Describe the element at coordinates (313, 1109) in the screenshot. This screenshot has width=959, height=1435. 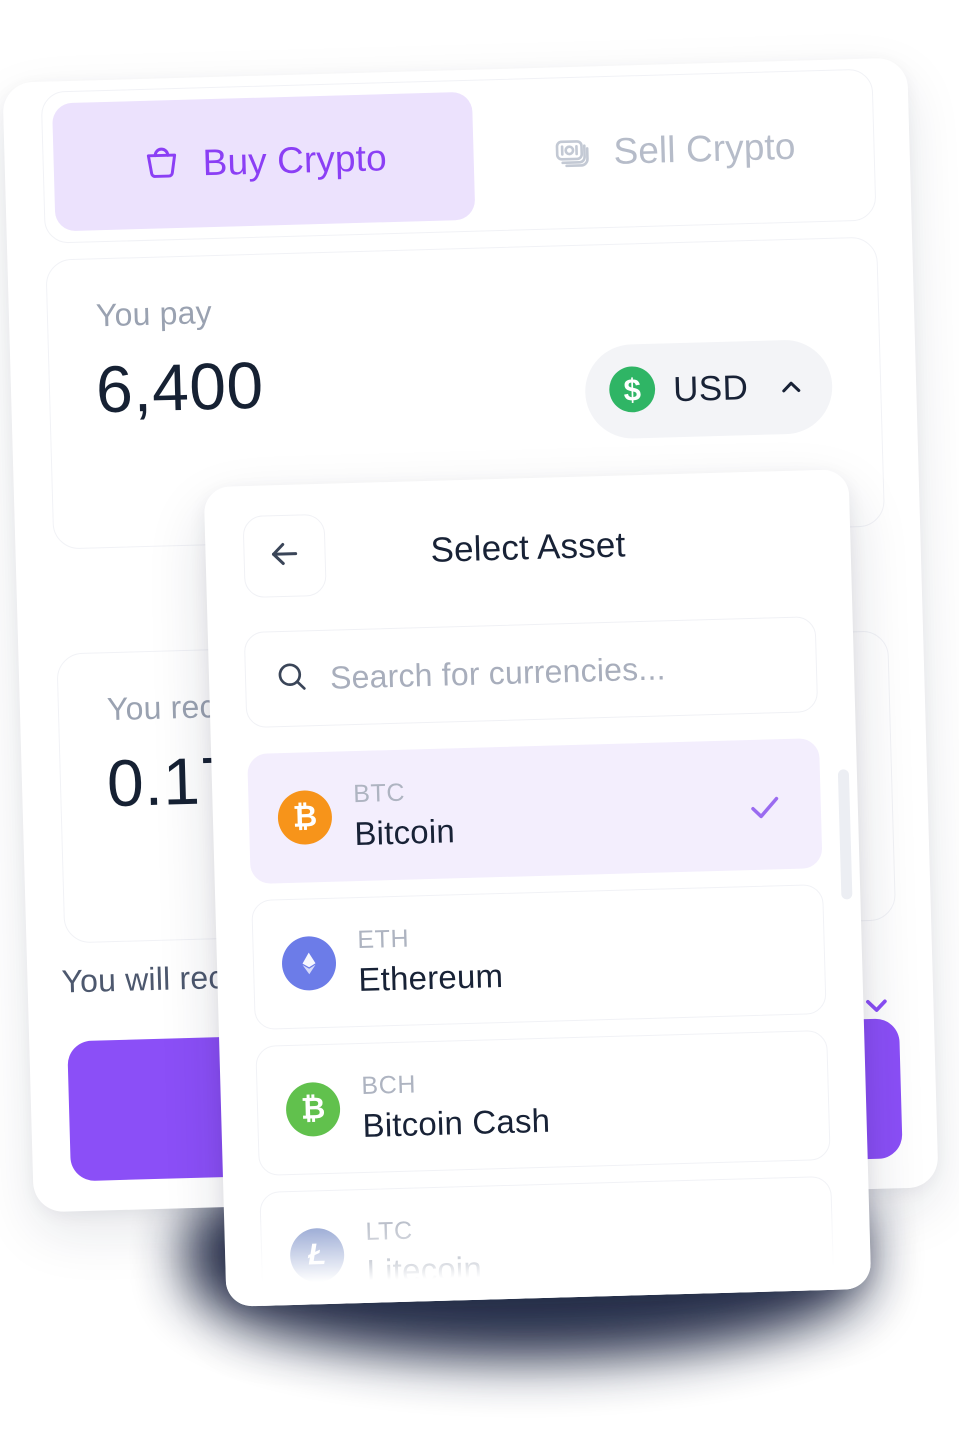
I see `bitcoin-cash-icon: ₿` at that location.